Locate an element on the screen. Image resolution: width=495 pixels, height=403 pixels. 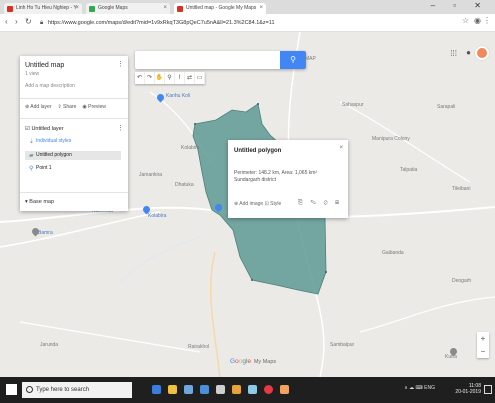
search-input is located at coordinates (205, 63).